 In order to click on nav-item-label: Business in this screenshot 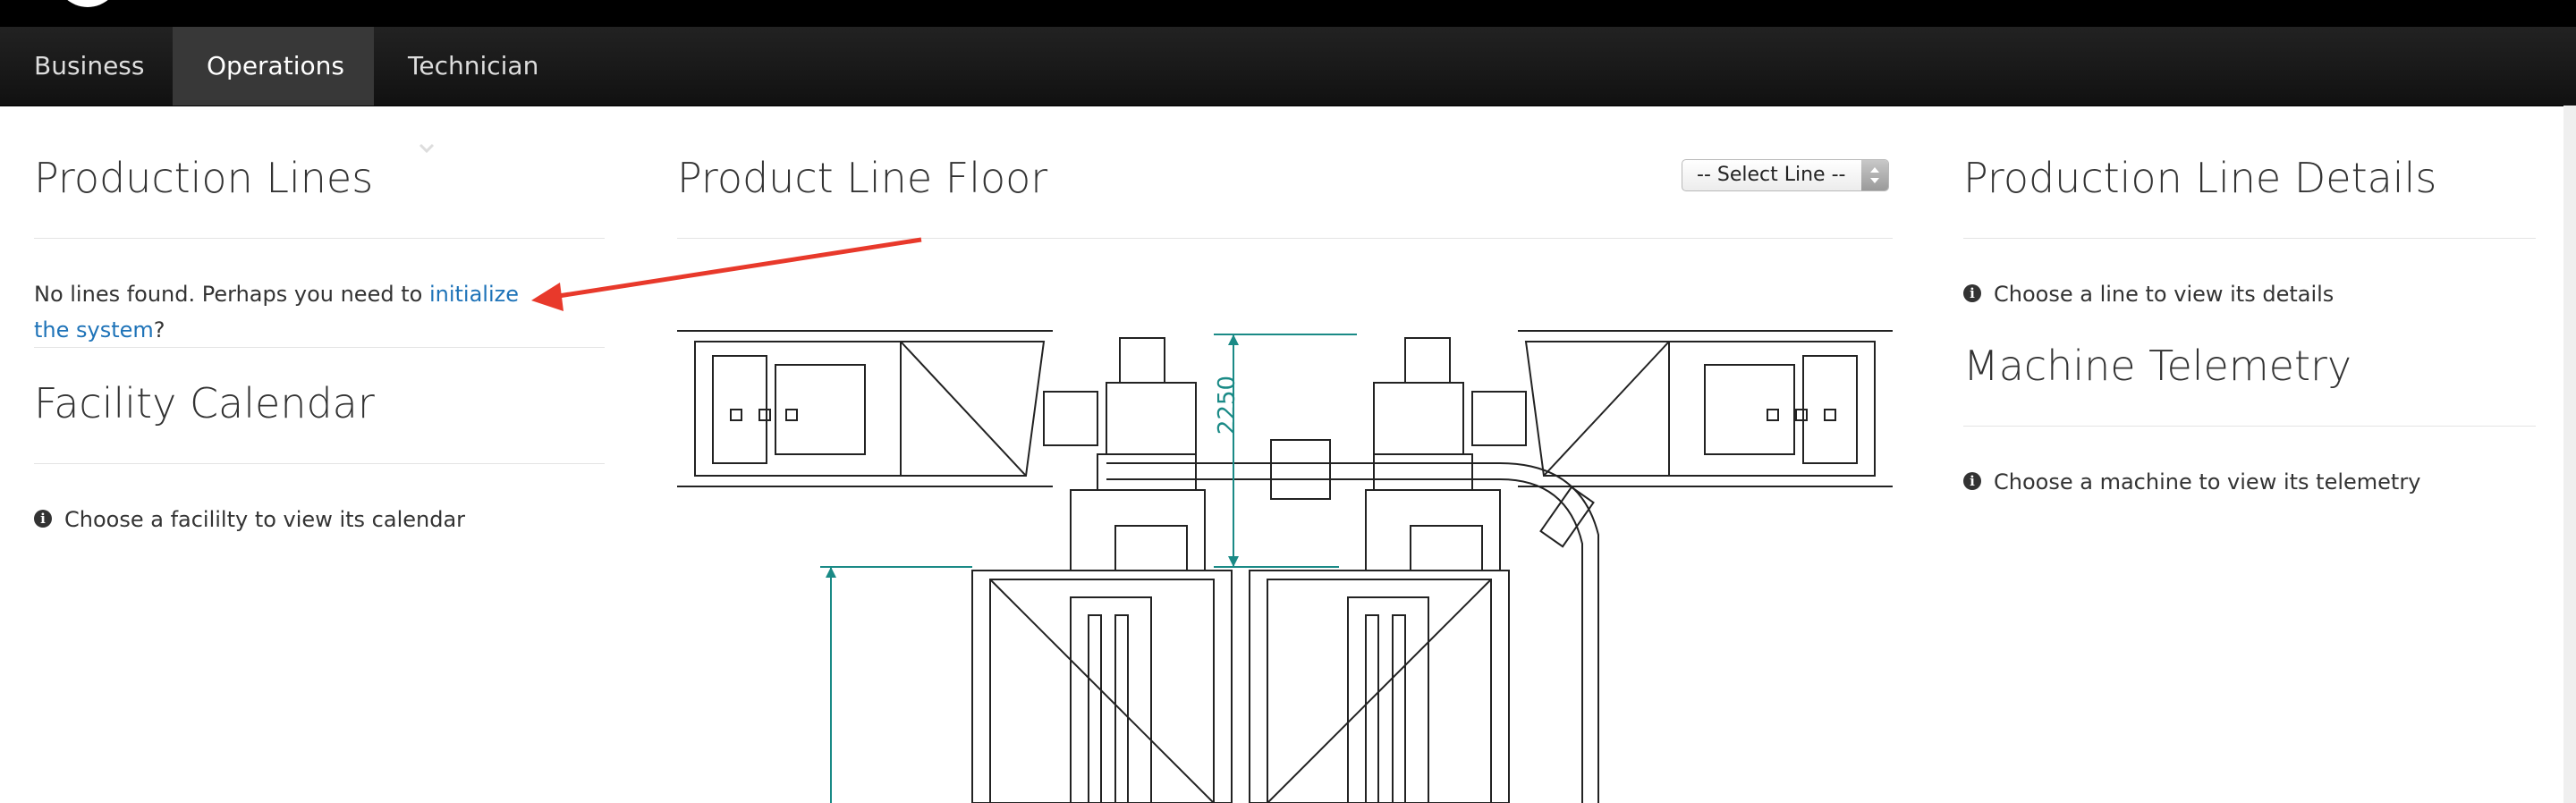, I will do `click(89, 65)`.